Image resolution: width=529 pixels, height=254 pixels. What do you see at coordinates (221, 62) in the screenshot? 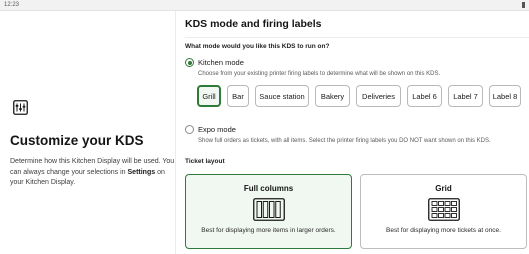
I see `kitchen-mode-label: Kitchen mode` at bounding box center [221, 62].